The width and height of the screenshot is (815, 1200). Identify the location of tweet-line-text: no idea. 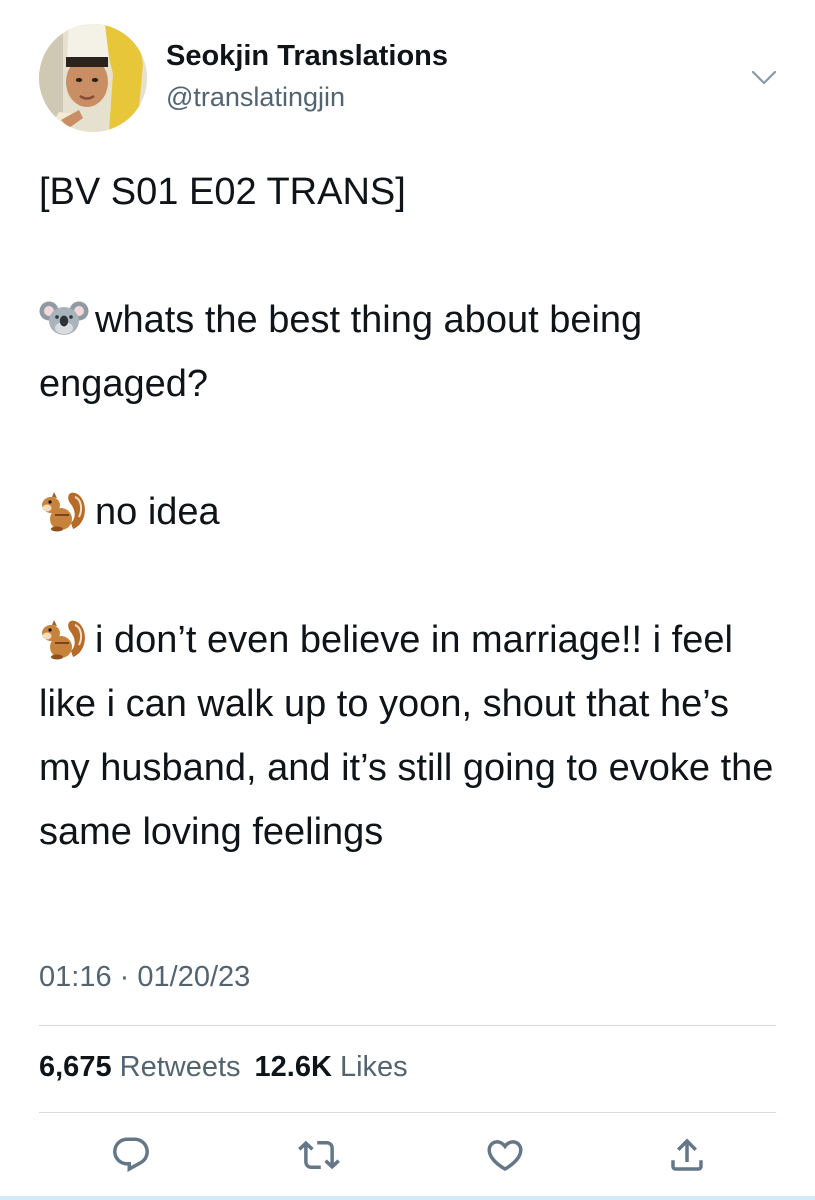
(157, 512).